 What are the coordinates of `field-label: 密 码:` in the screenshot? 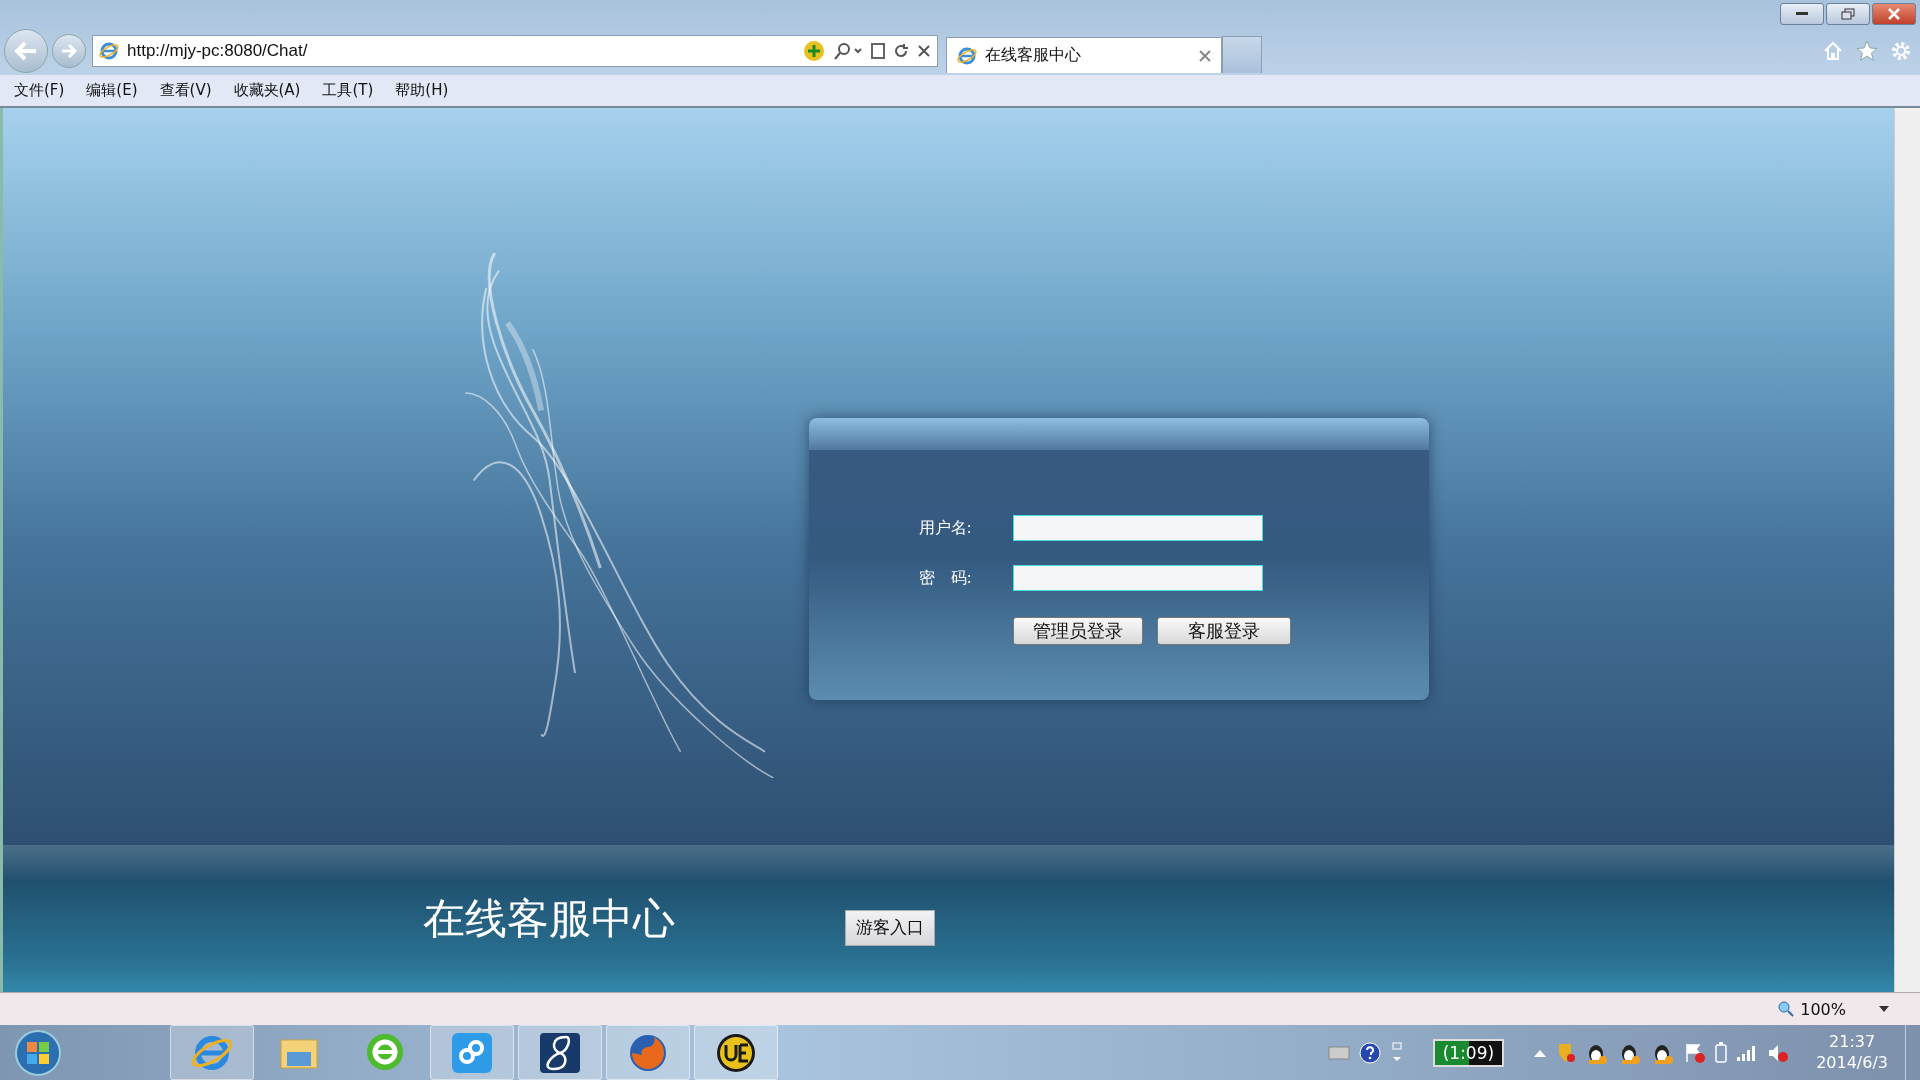 It's located at (945, 578).